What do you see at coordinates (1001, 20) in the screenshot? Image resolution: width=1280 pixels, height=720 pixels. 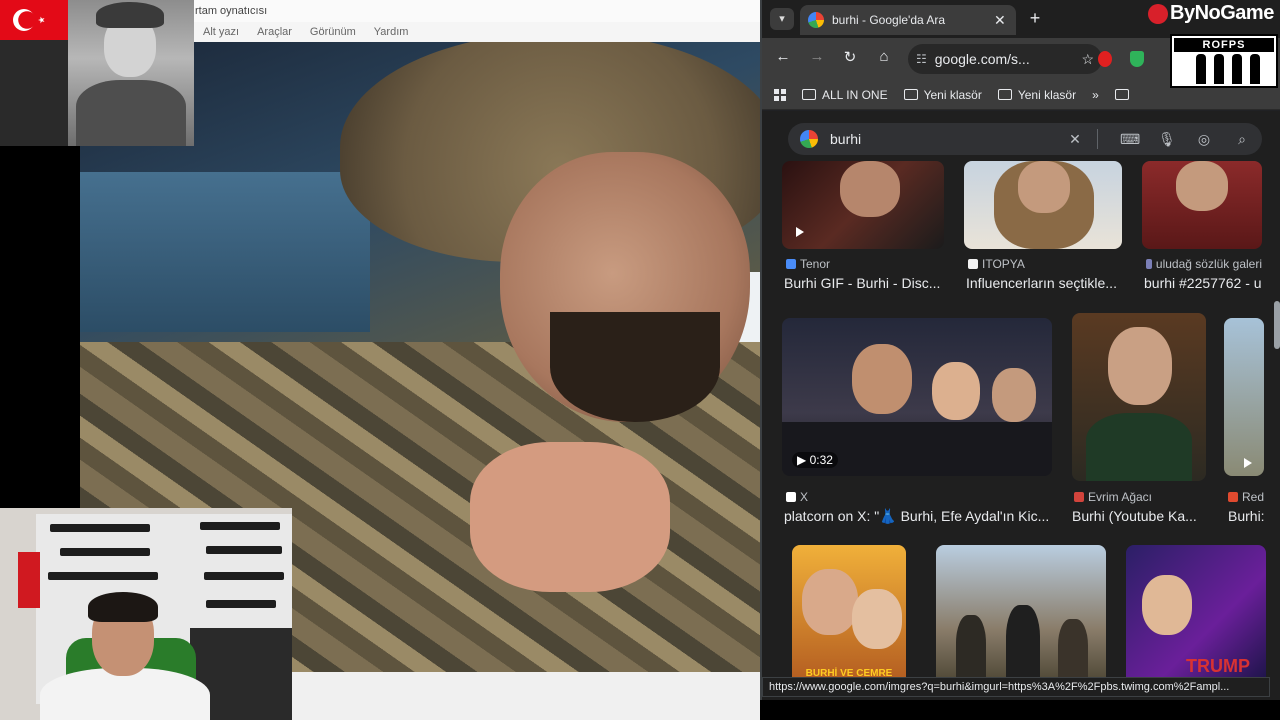 I see `tab-close-icon: ✕` at bounding box center [1001, 20].